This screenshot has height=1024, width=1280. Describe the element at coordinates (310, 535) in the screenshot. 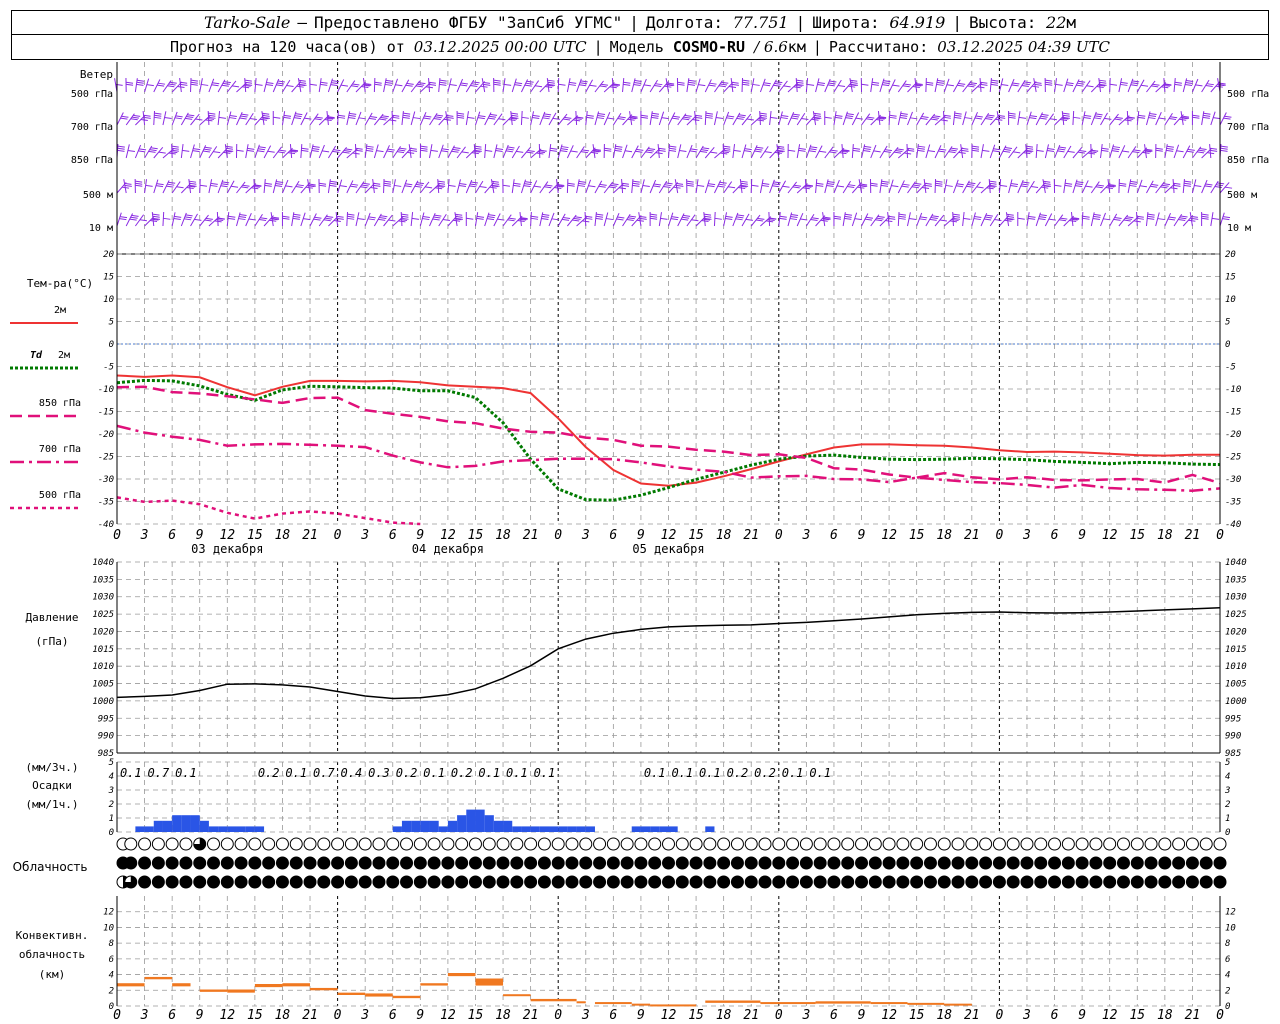

I see `time-tick-label: 21` at that location.